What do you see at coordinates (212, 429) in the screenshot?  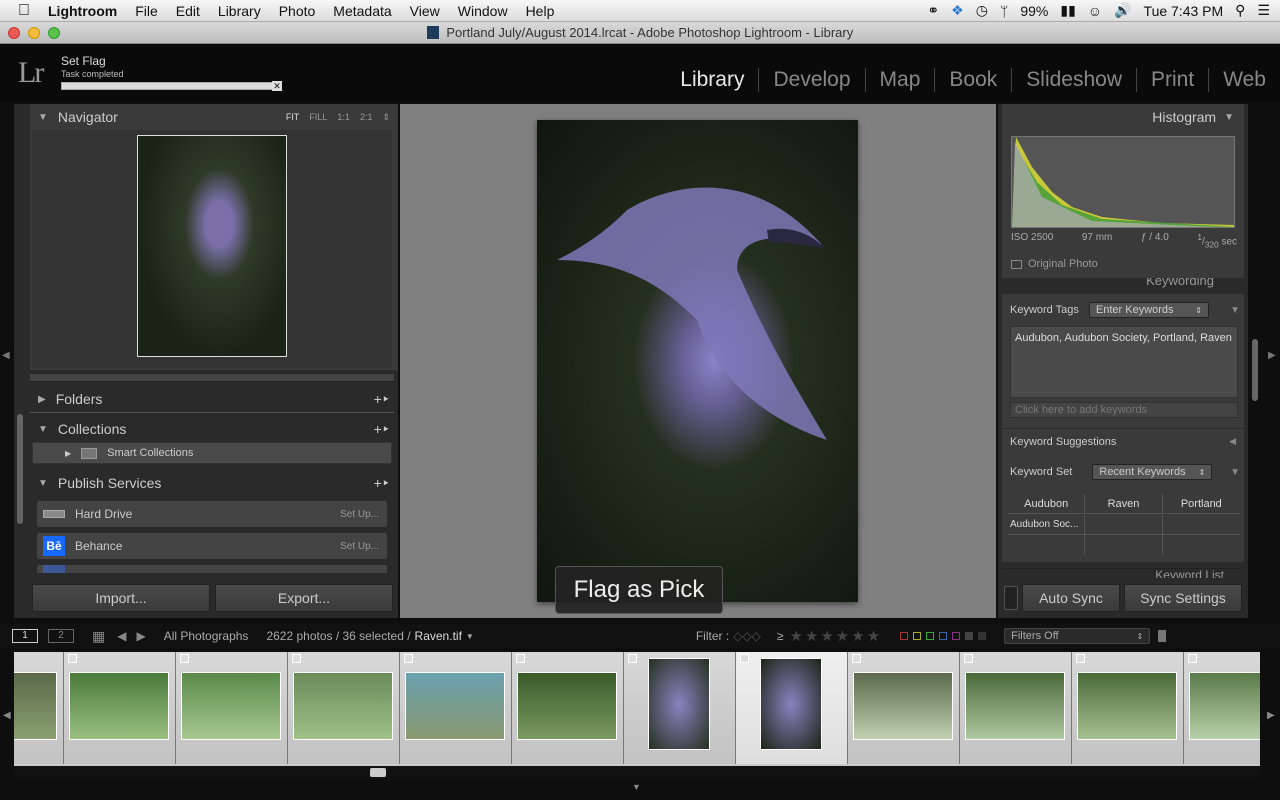 I see `collections-header: ▼ Collections +‣` at bounding box center [212, 429].